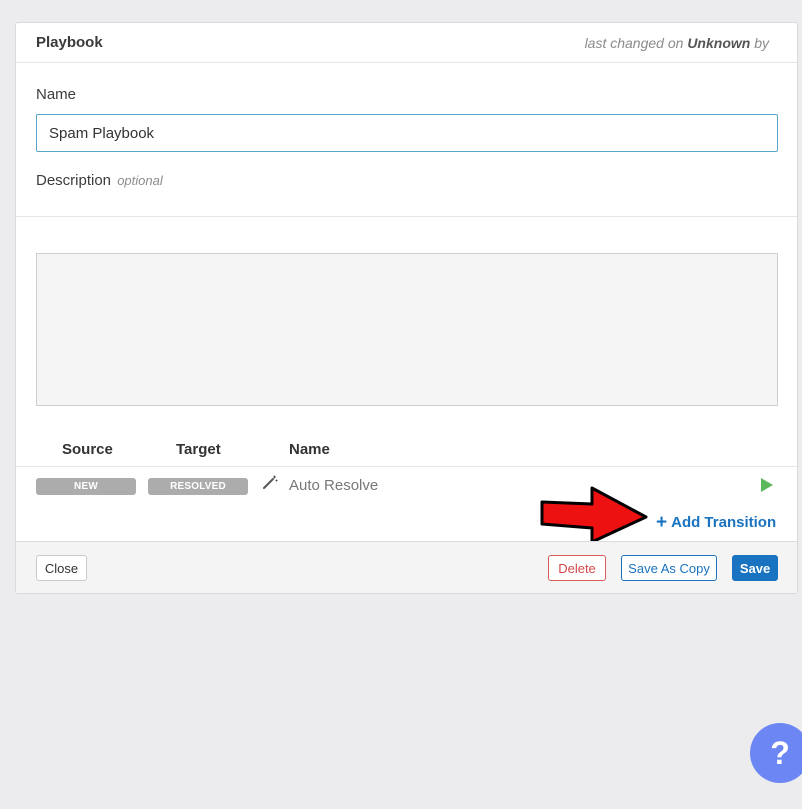 The width and height of the screenshot is (802, 809). Describe the element at coordinates (406, 216) in the screenshot. I see `section-divider` at that location.